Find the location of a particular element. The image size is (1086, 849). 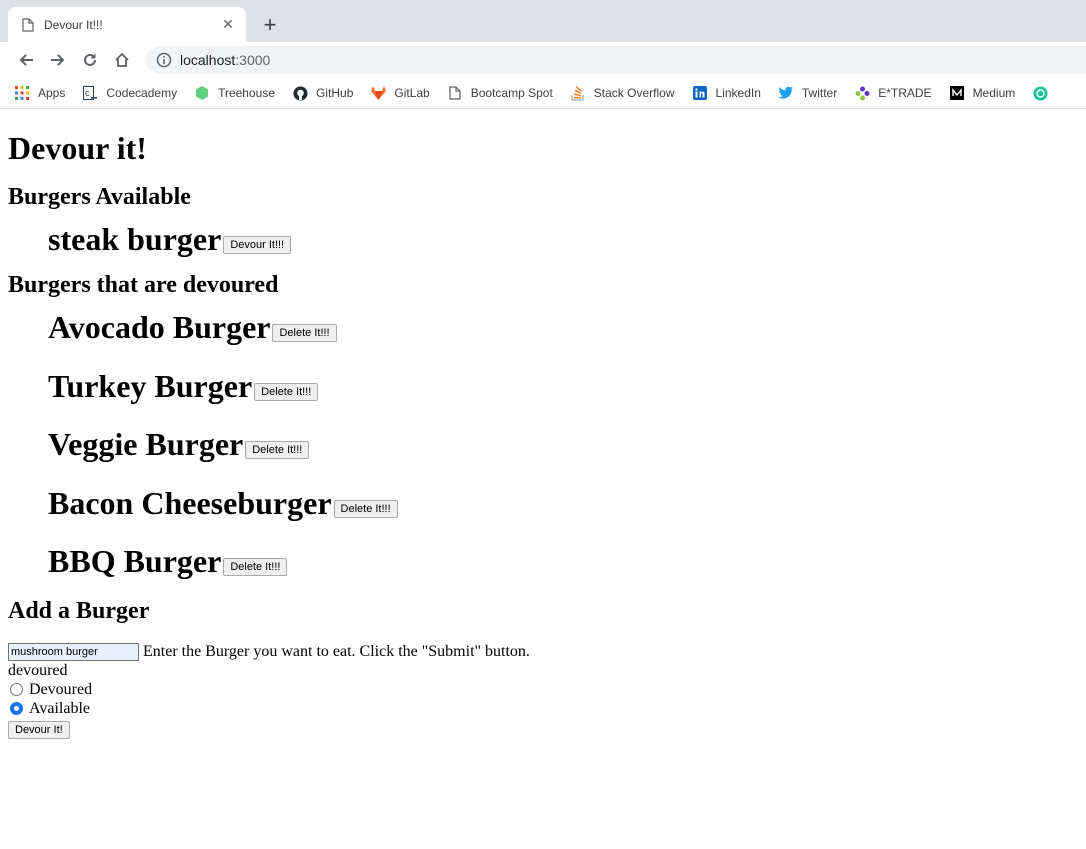

reload-button is located at coordinates (90, 60).